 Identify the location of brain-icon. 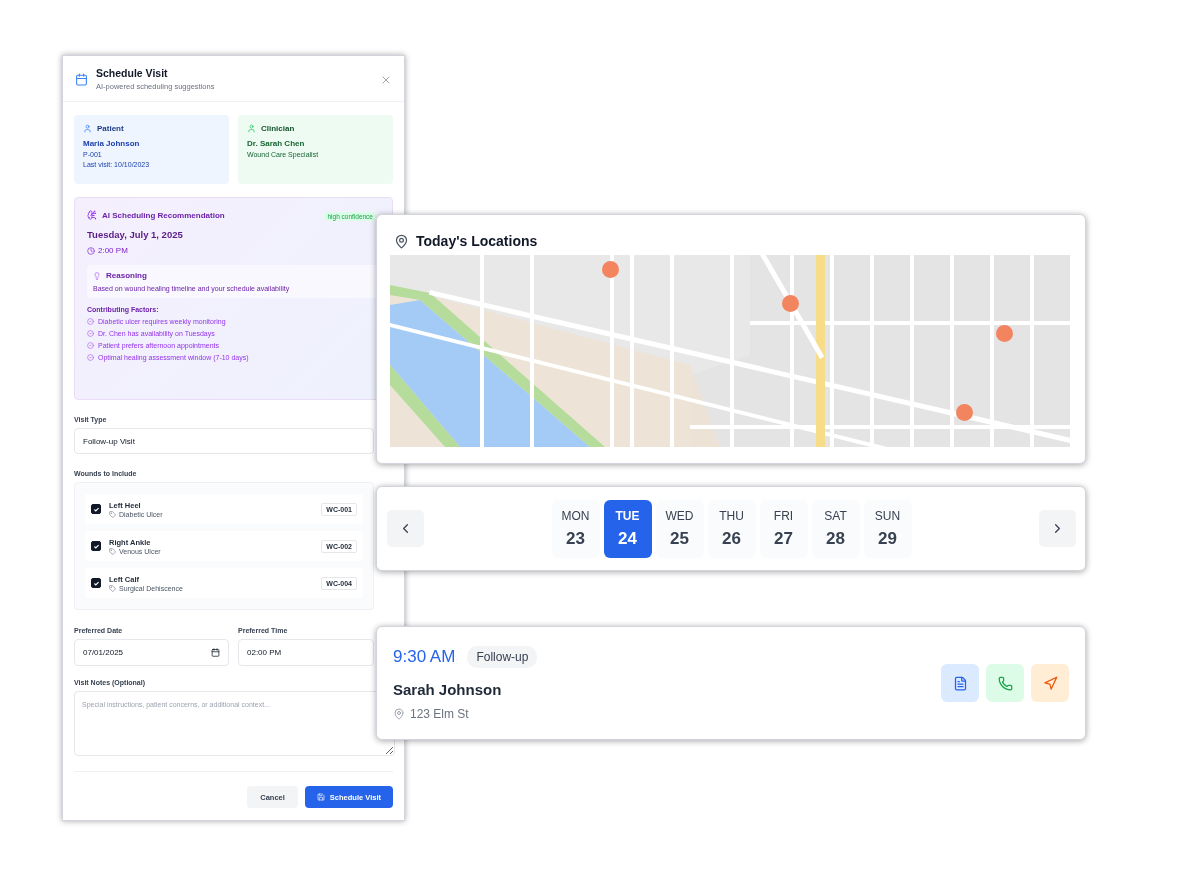
(92, 215).